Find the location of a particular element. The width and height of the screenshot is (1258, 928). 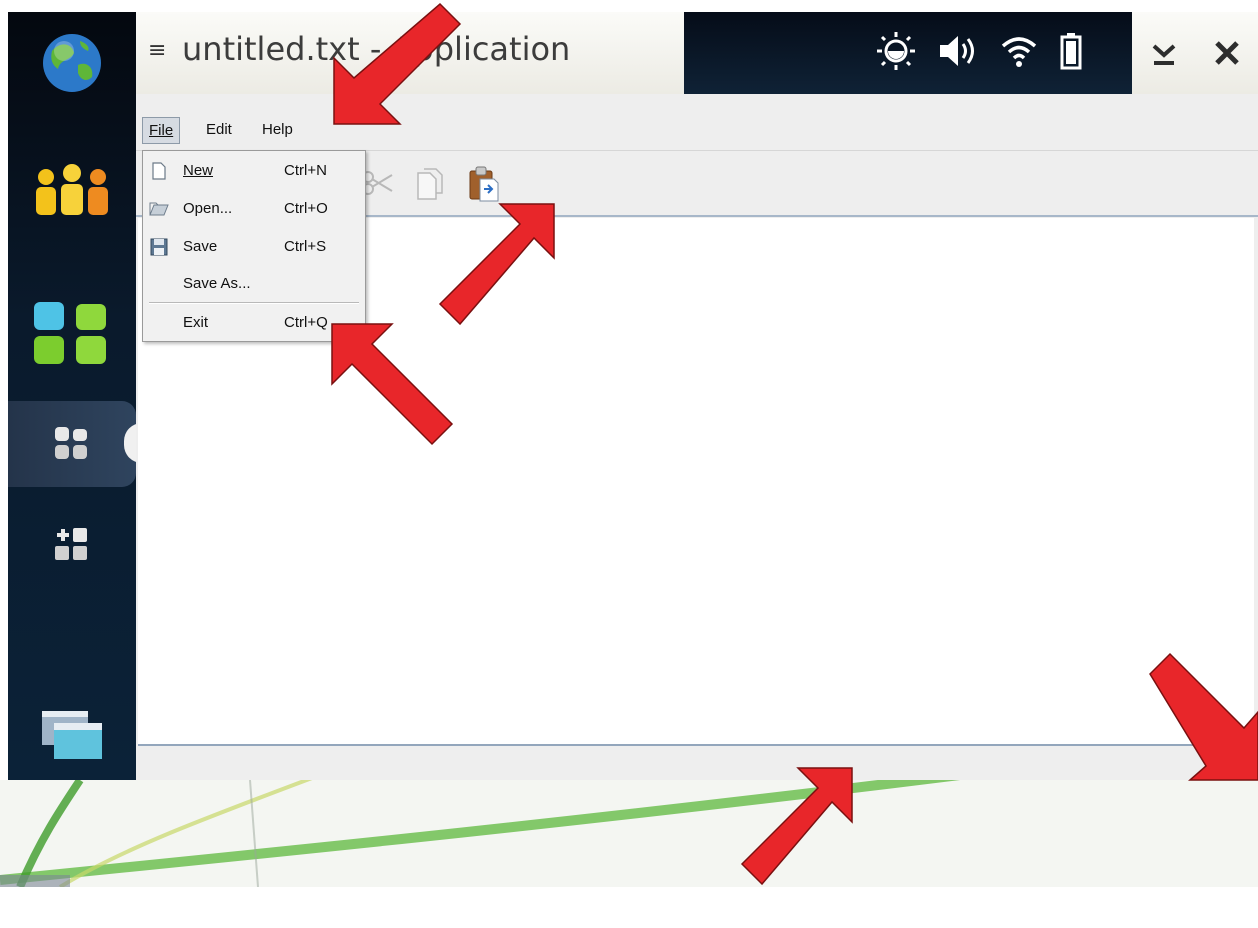

desktop-wallpaper is located at coordinates (629, 833).